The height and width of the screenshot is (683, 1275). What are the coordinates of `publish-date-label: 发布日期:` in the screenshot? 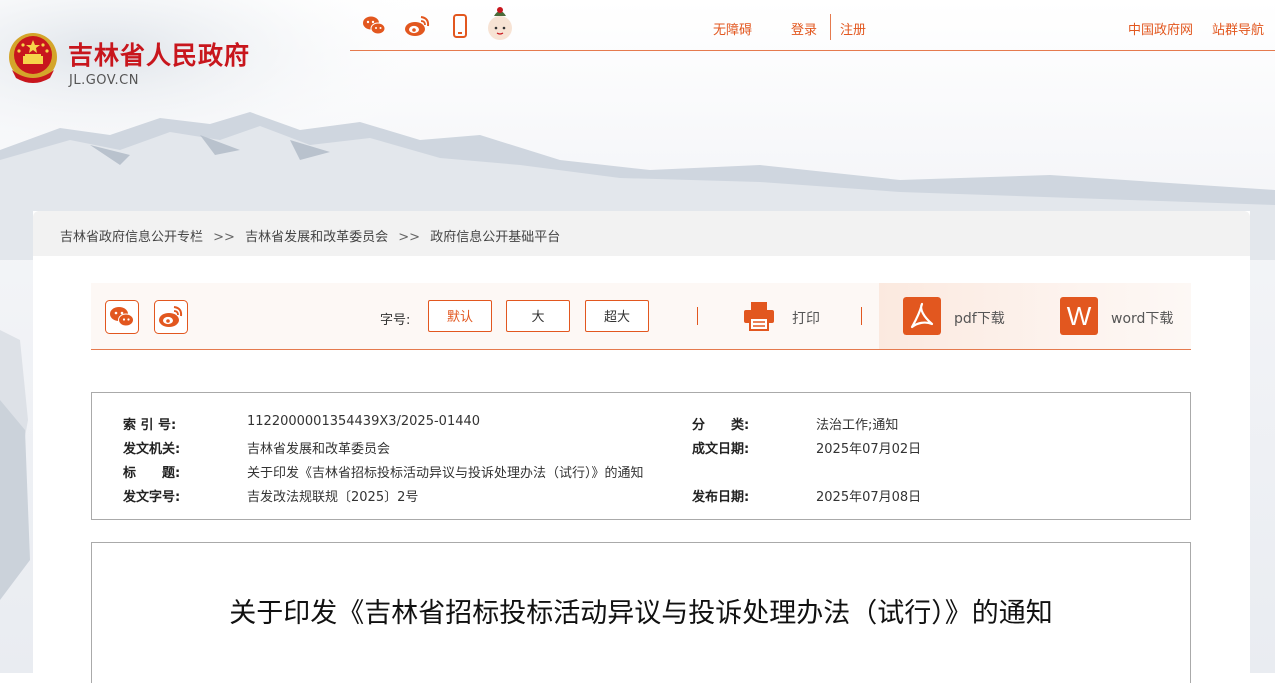 It's located at (721, 497).